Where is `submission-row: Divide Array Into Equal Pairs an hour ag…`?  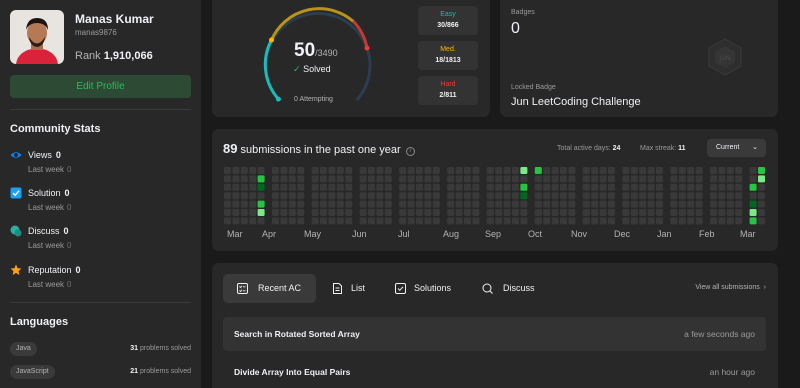
submission-row: Divide Array Into Equal Pairs an hour ag… is located at coordinates (494, 371).